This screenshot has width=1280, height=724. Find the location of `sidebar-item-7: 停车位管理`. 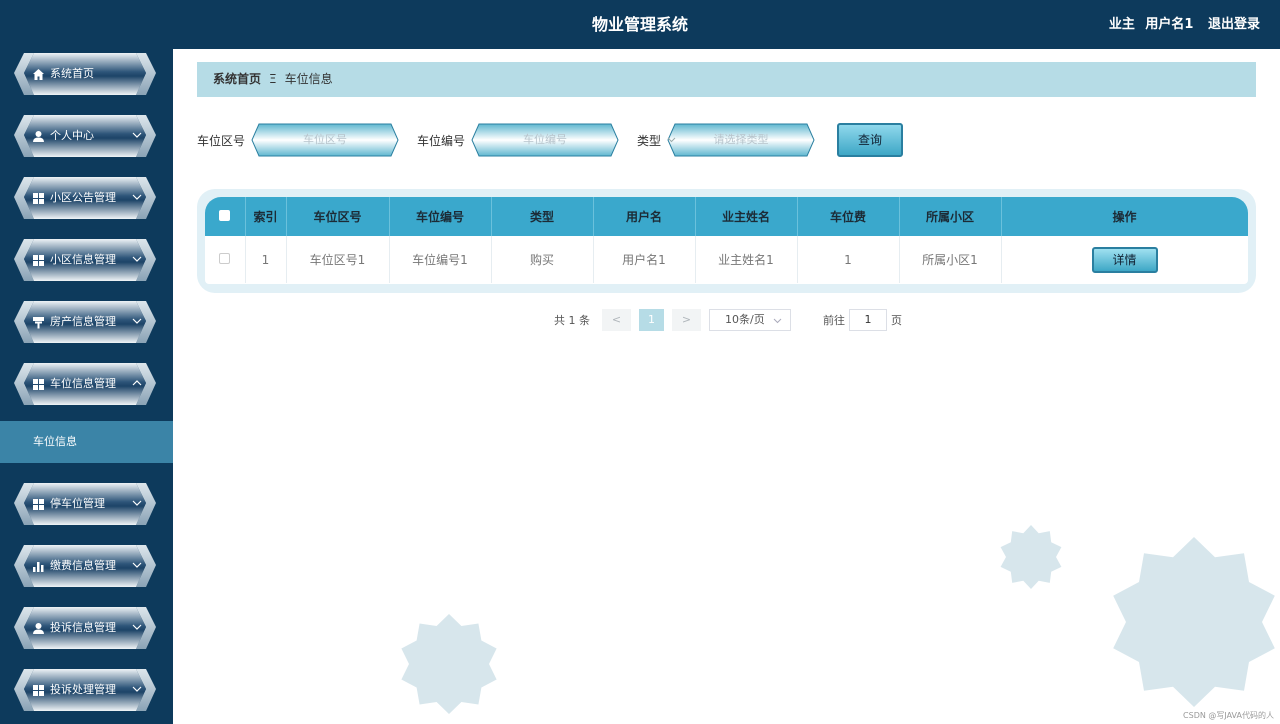

sidebar-item-7: 停车位管理 is located at coordinates (85, 504).